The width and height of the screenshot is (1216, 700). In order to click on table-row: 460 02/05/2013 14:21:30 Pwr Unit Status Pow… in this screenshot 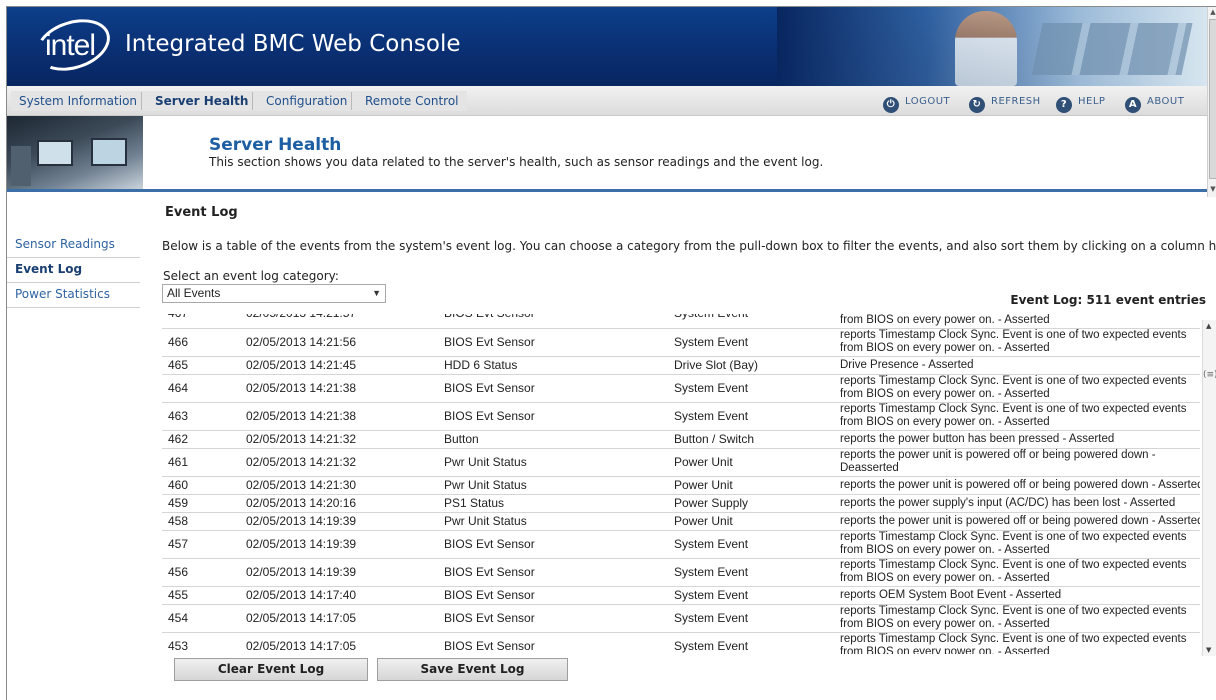, I will do `click(681, 485)`.